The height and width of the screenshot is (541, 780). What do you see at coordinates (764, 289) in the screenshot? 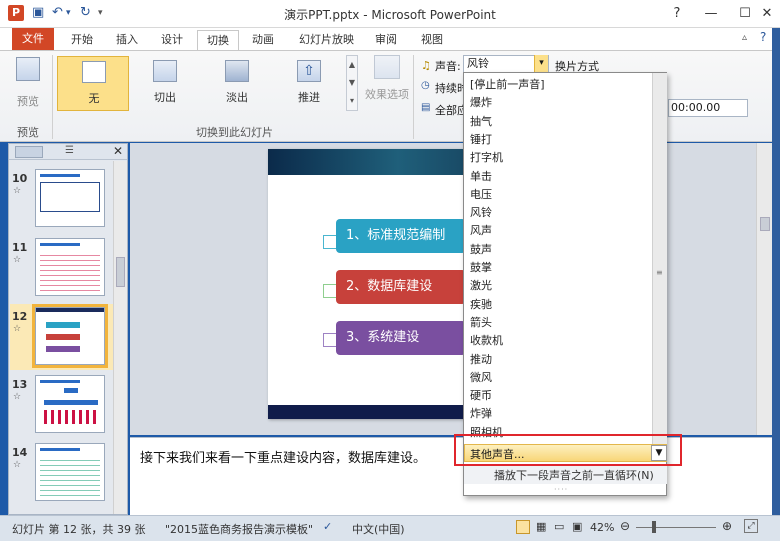
I see `editor-scrollbar` at bounding box center [764, 289].